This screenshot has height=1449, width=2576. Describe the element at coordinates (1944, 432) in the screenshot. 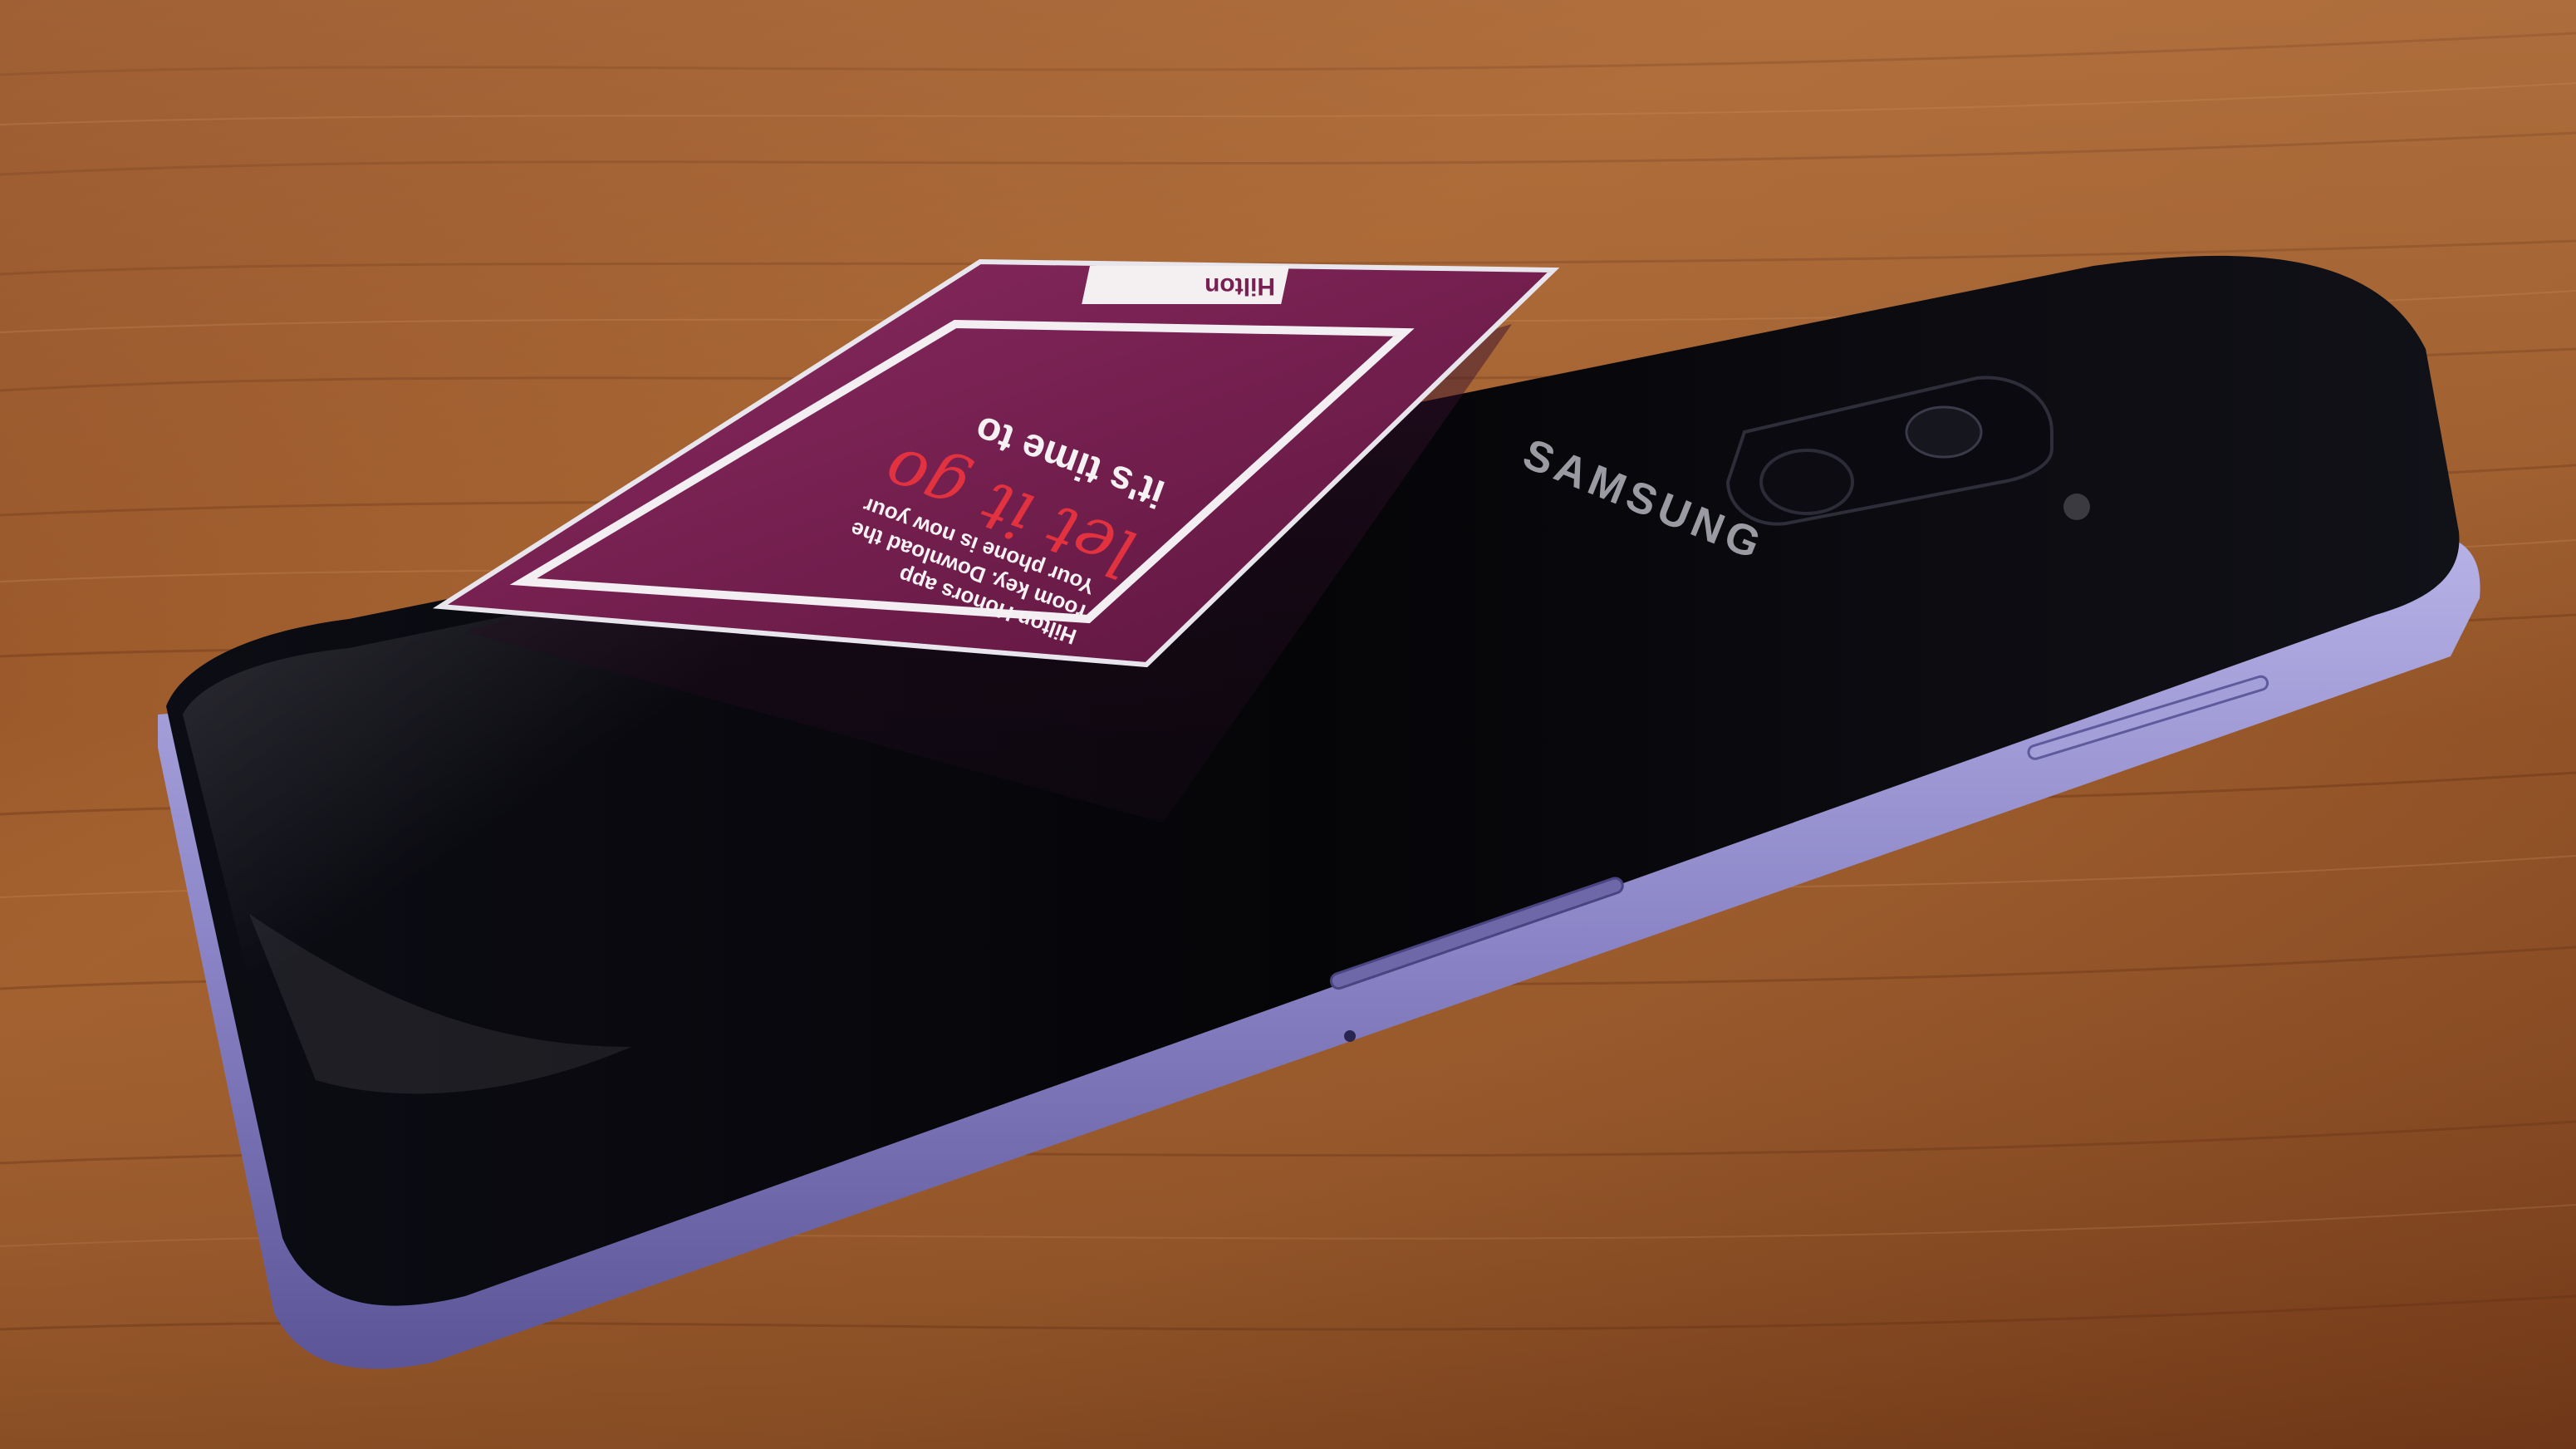

I see `camera-lens-icon` at that location.